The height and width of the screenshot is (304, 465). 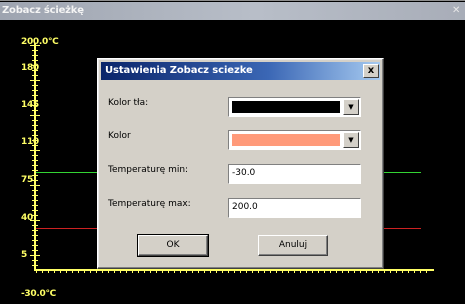 I want to click on cancel-button: Anuluj, so click(x=293, y=245).